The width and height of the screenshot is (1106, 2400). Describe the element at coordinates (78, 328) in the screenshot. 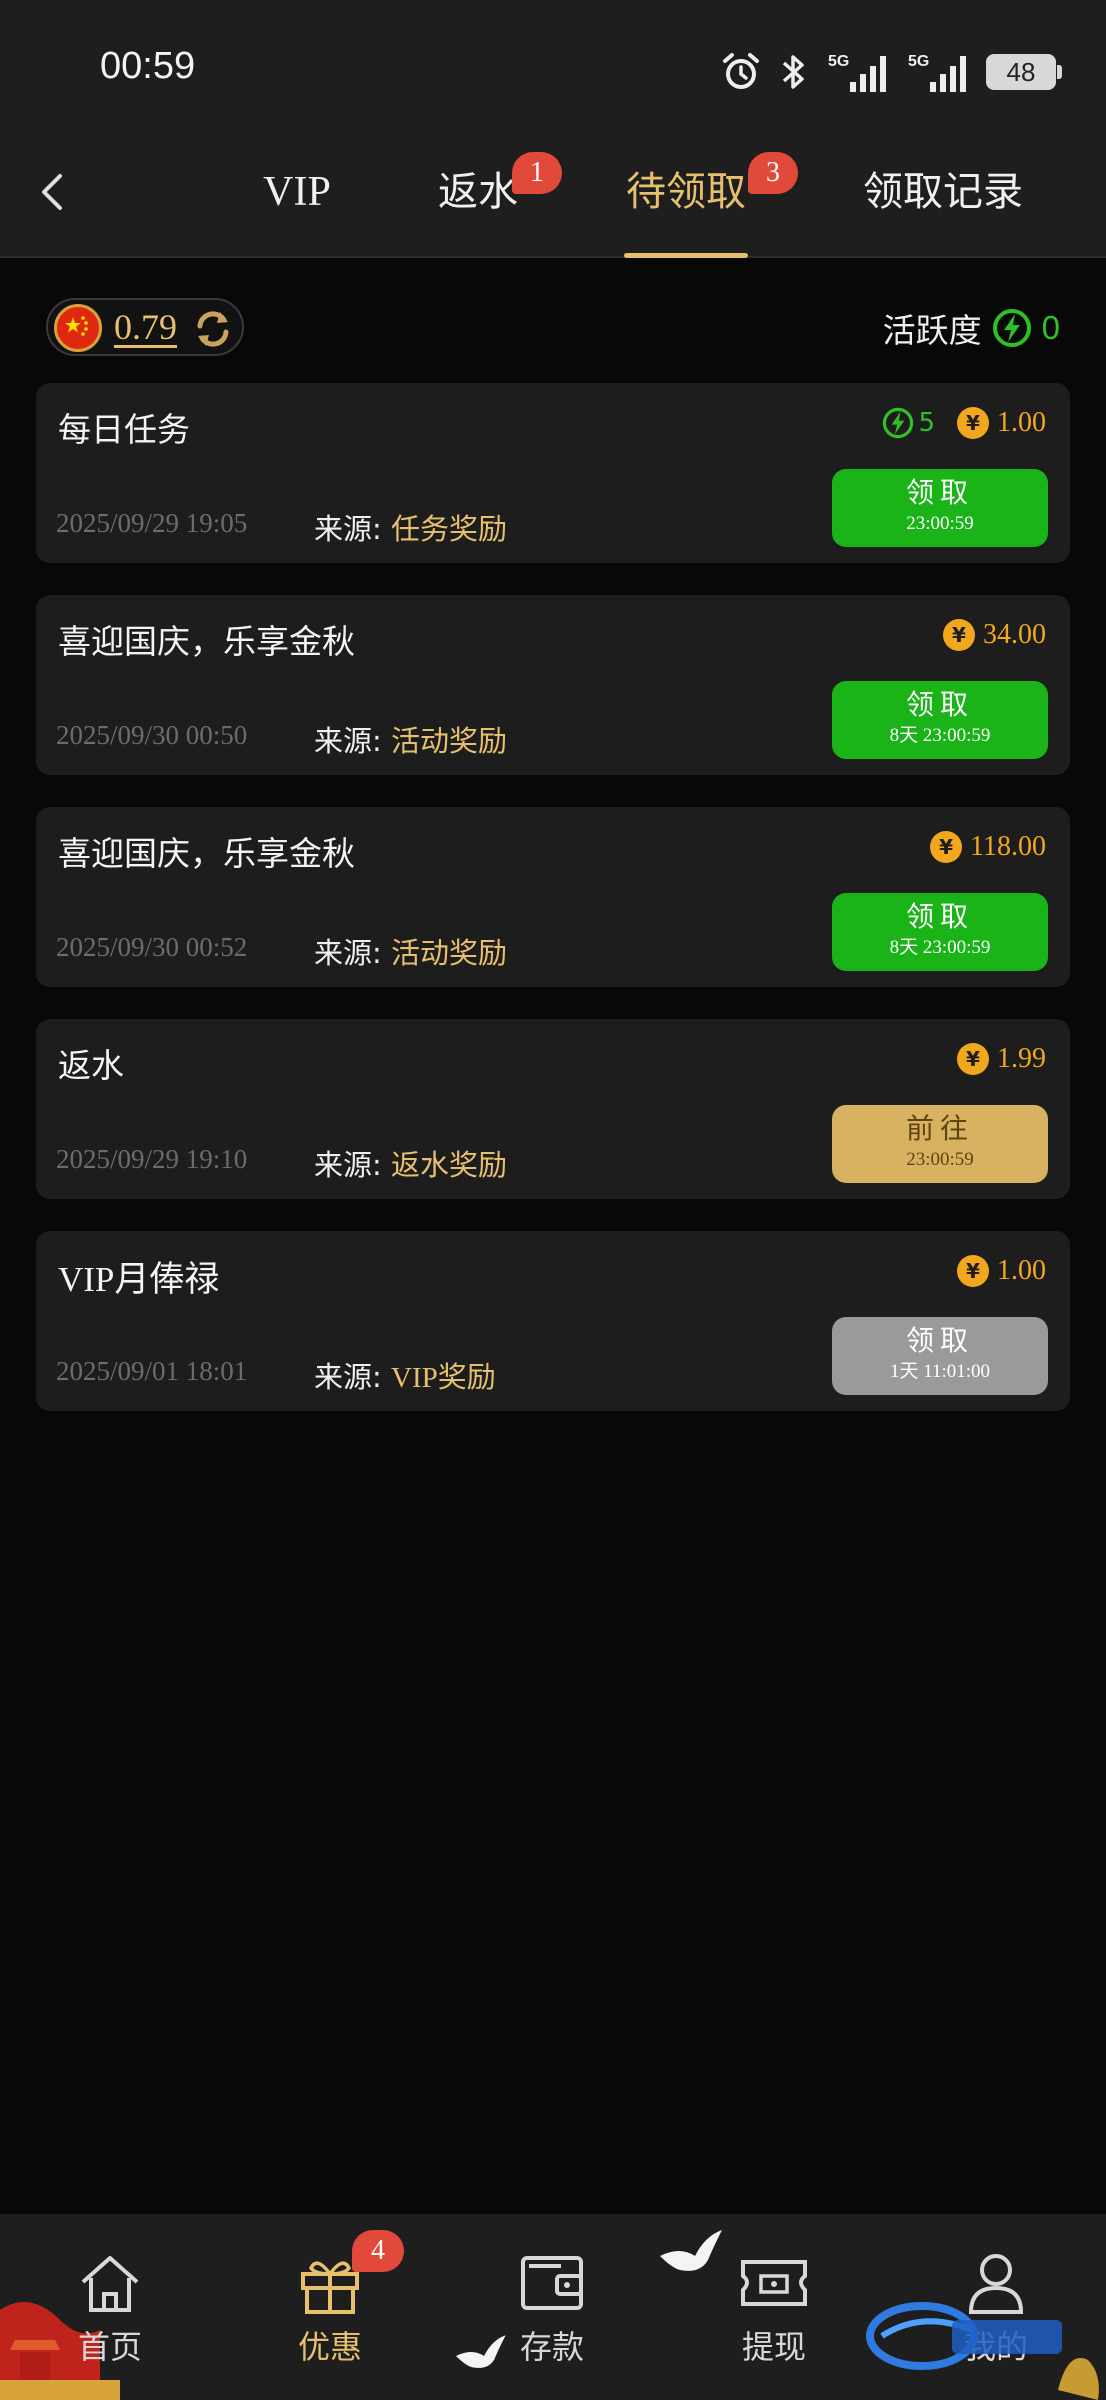

I see `china-flag-icon` at that location.